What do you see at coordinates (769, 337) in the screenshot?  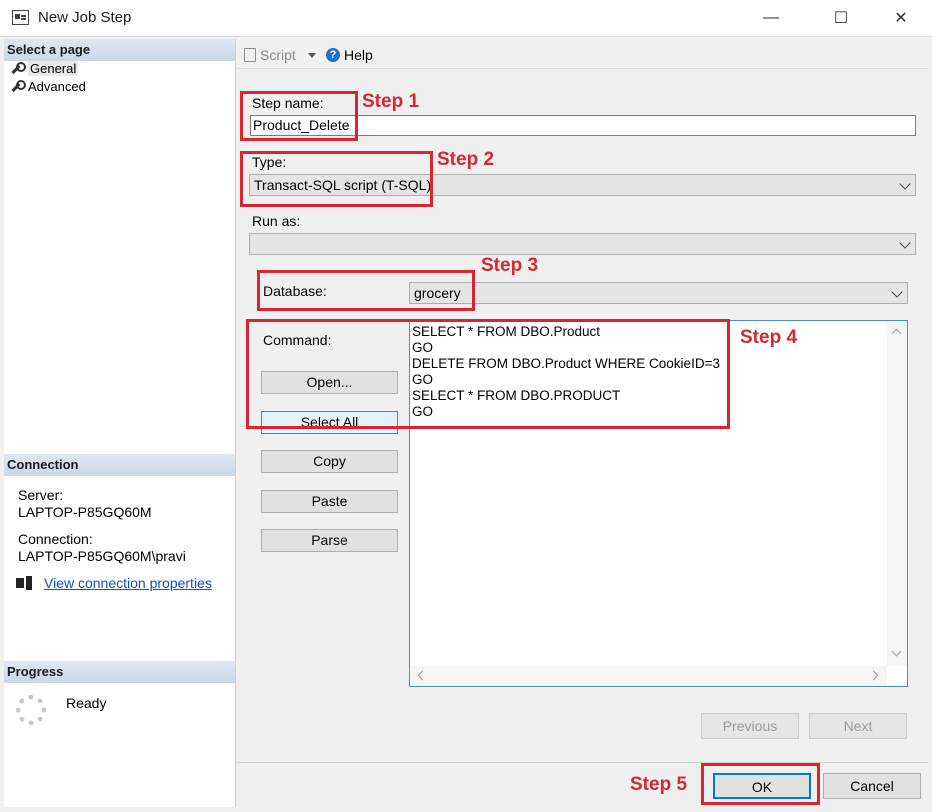 I see `step4-label: Step 4` at bounding box center [769, 337].